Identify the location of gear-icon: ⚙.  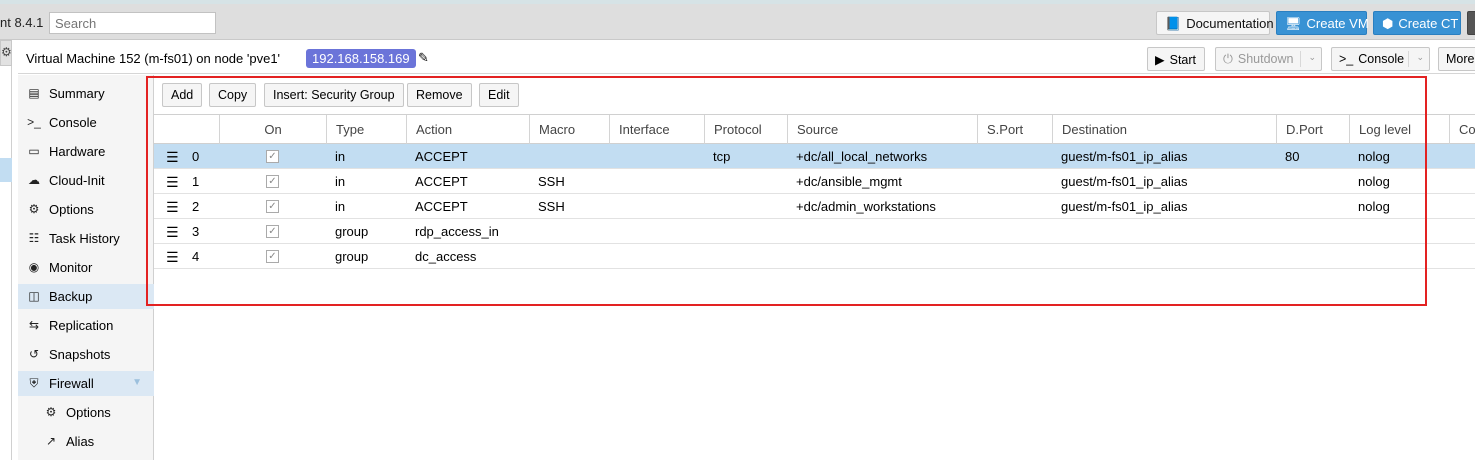
(6, 53).